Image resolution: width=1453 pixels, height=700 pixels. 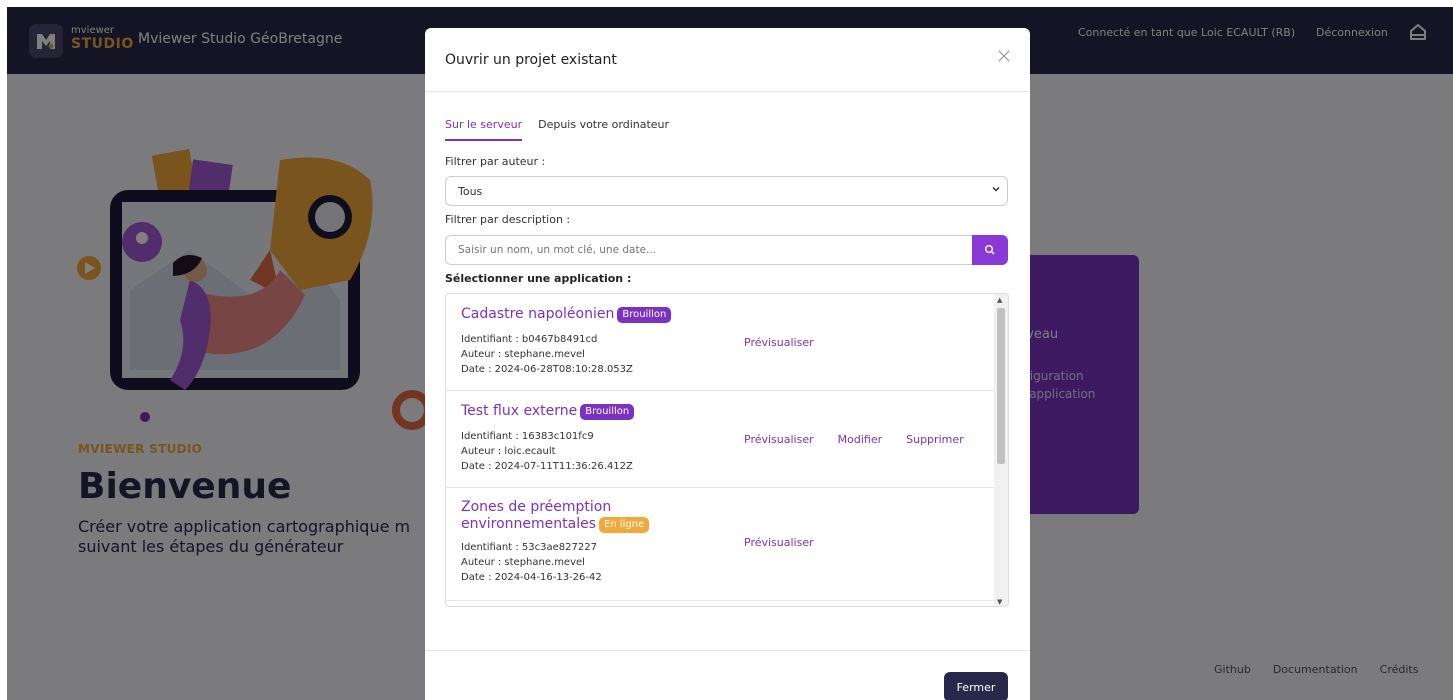 What do you see at coordinates (1001, 386) in the screenshot?
I see `scrollbar-thumb` at bounding box center [1001, 386].